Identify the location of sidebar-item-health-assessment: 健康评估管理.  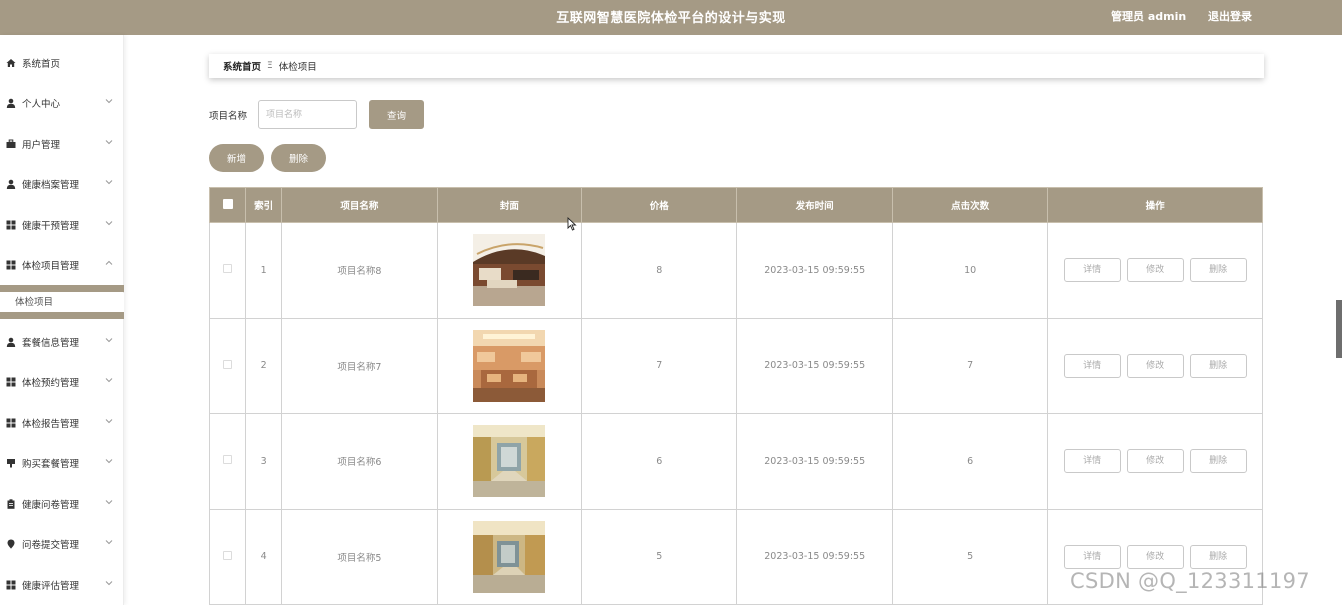
(62, 585).